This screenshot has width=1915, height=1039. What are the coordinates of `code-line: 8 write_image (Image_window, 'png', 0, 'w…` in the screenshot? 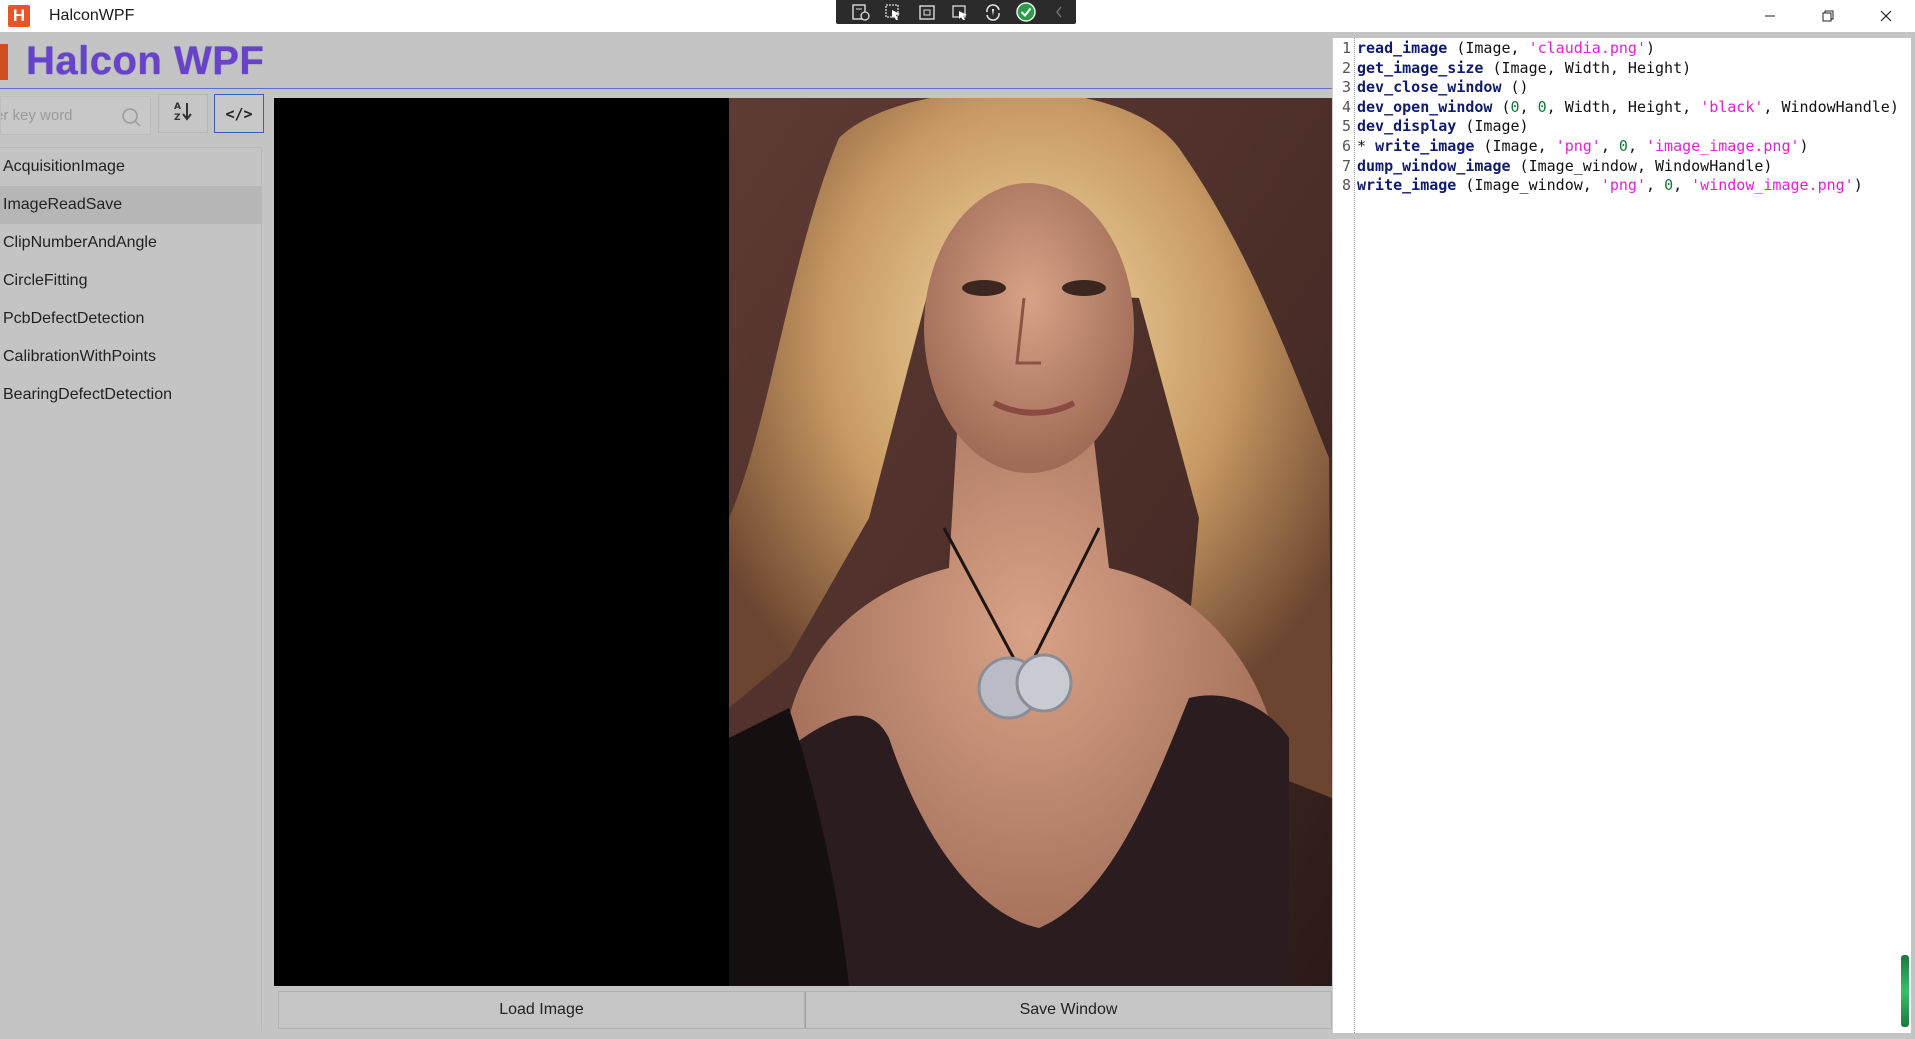 It's located at (1616, 186).